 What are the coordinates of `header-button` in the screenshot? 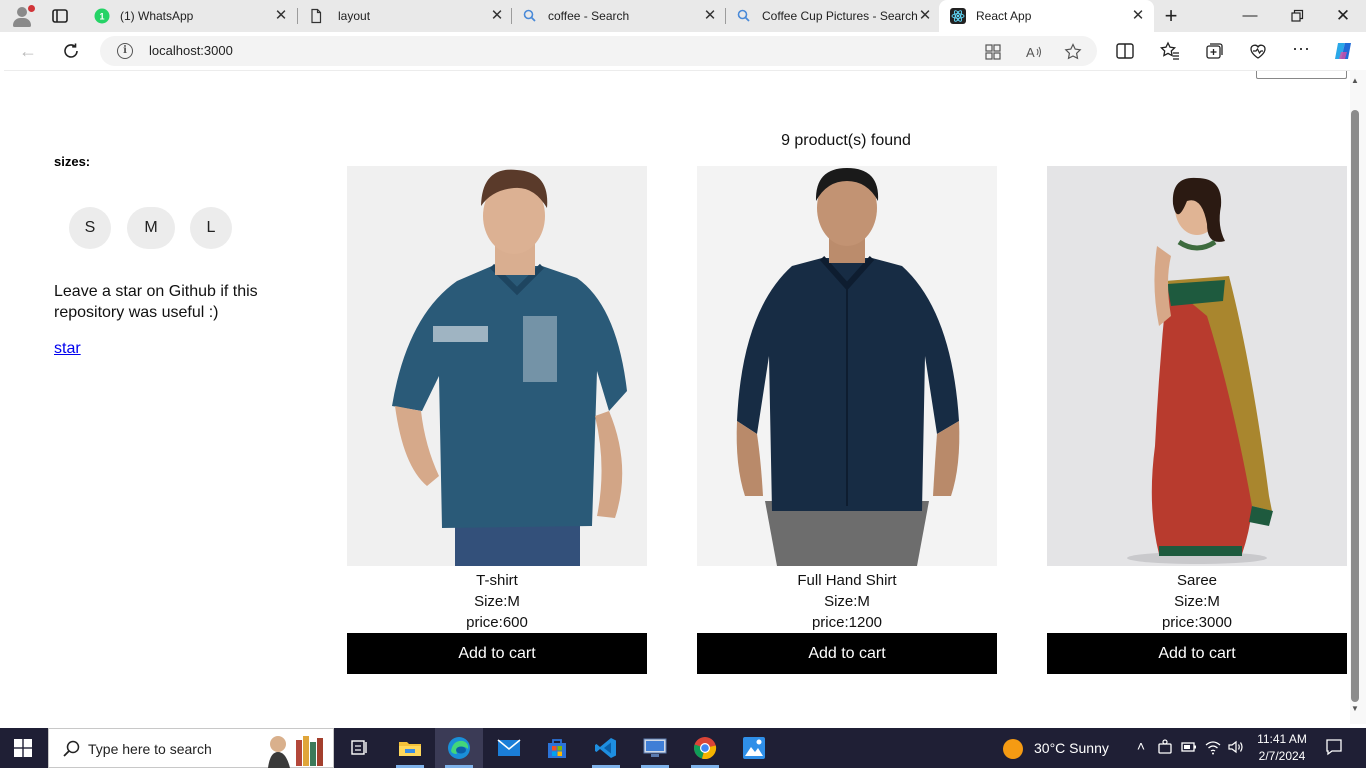 It's located at (1301, 75).